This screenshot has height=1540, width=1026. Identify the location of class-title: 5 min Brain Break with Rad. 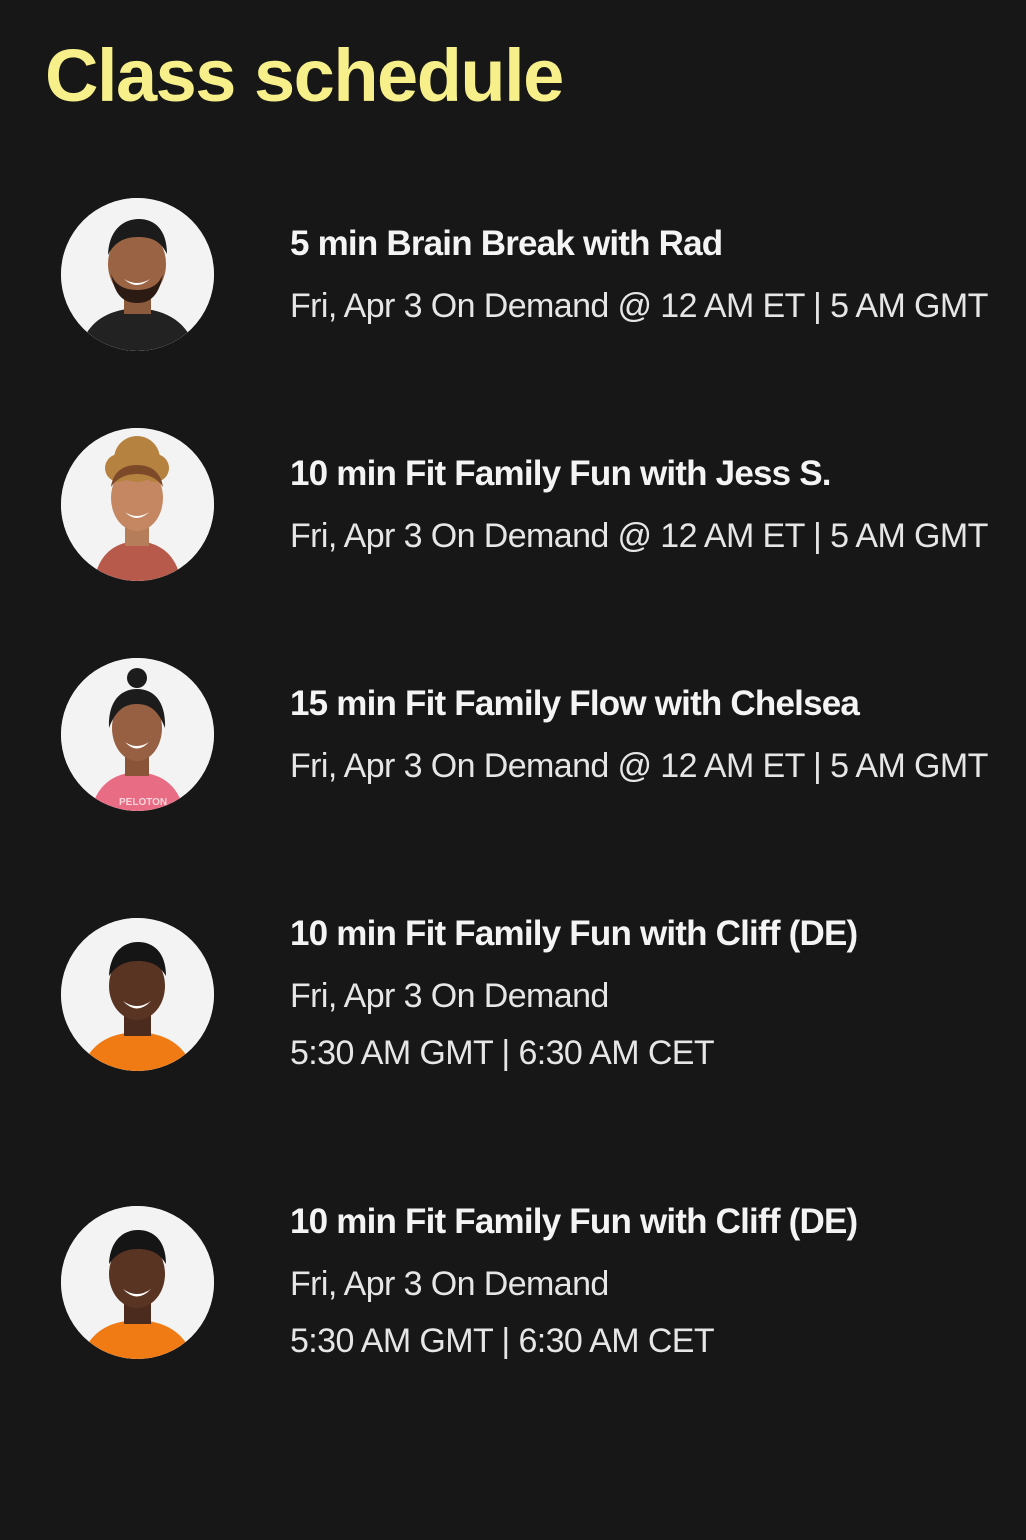
(506, 243).